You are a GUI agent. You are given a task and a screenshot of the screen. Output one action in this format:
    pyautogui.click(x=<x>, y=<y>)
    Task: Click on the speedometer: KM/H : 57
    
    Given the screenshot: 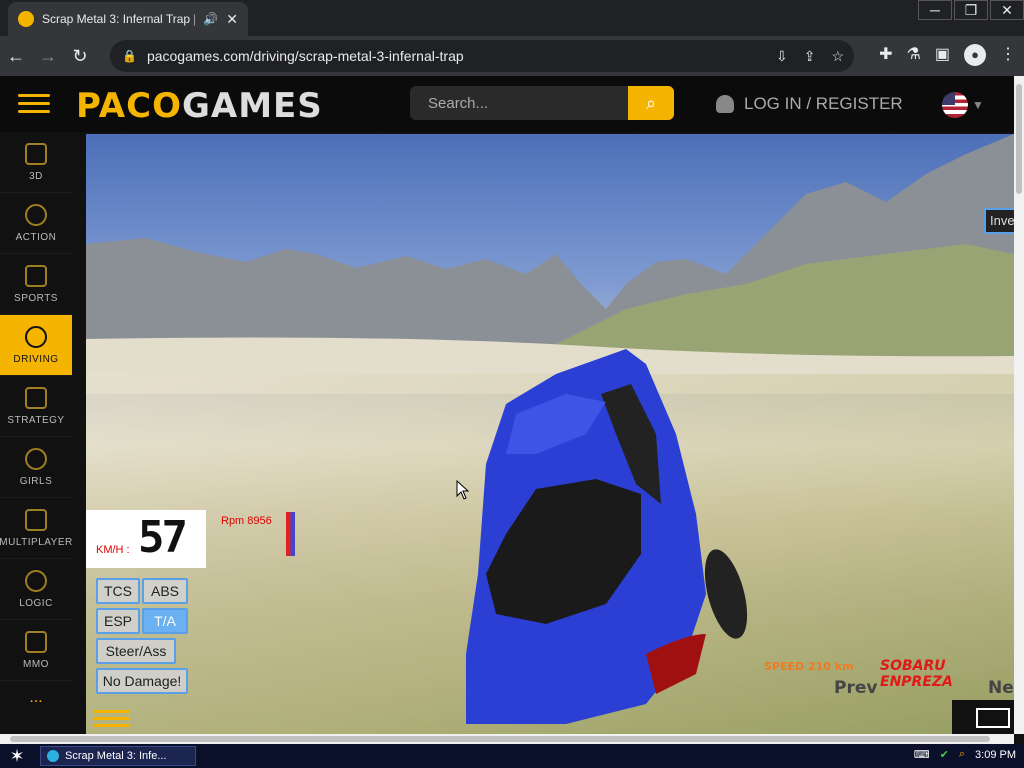 What is the action you would take?
    pyautogui.click(x=146, y=539)
    